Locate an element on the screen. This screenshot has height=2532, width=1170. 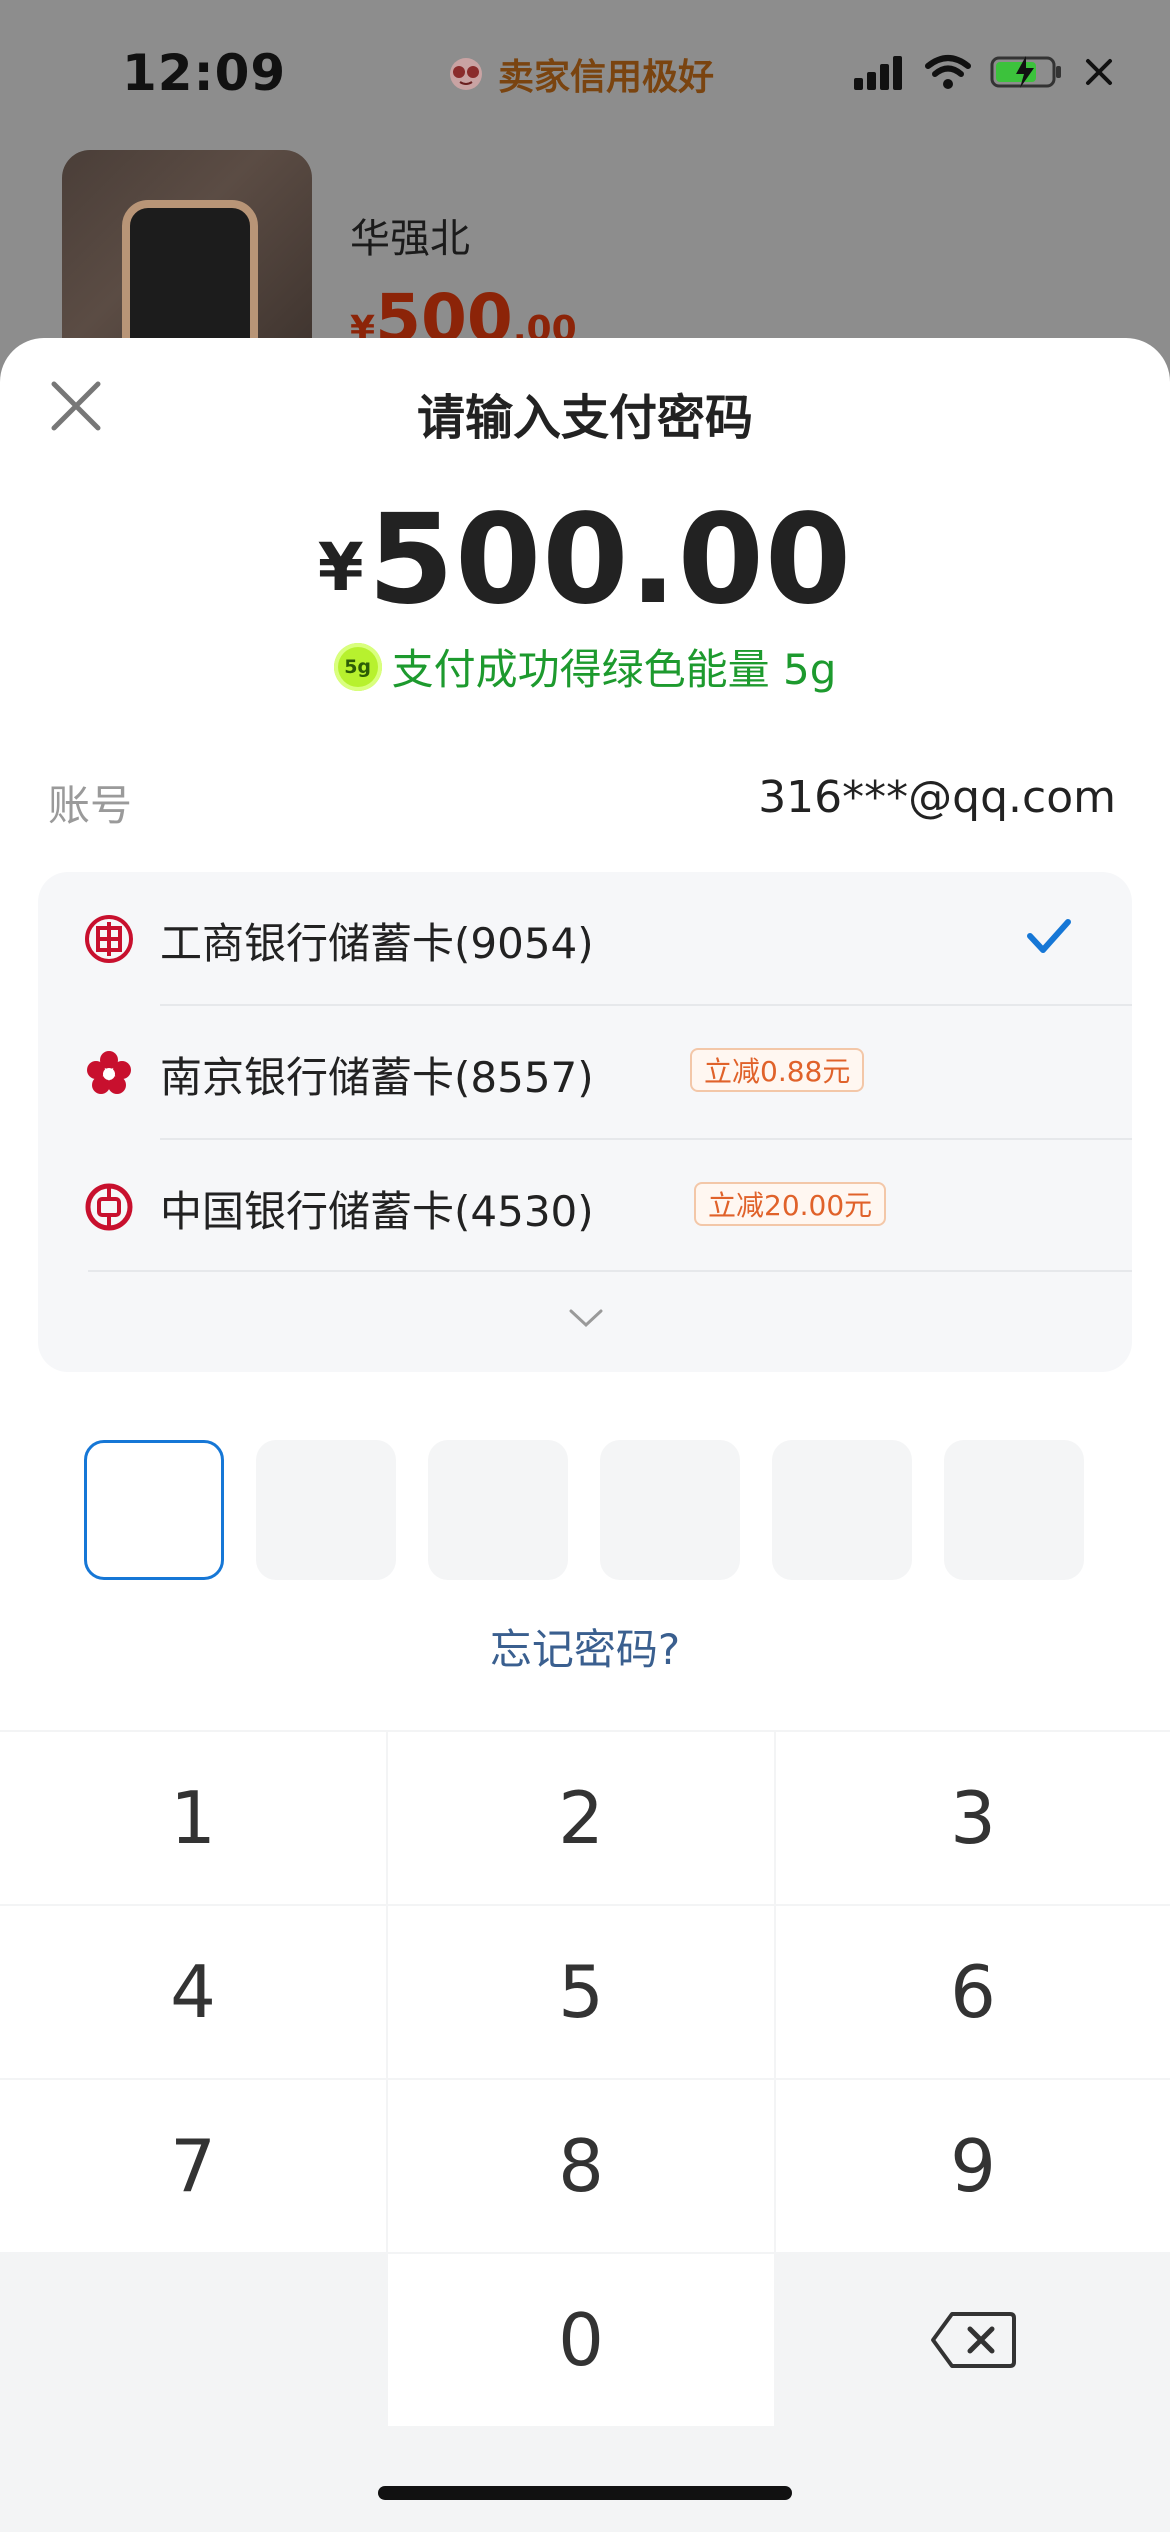
key-blank is located at coordinates (193, 2340).